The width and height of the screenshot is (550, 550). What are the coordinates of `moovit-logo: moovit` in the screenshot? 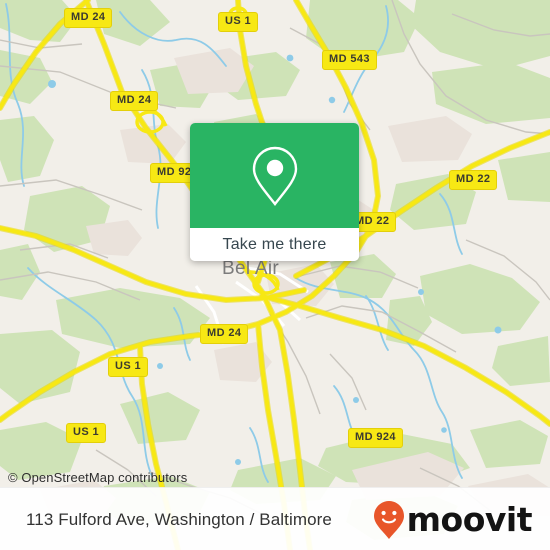 It's located at (453, 520).